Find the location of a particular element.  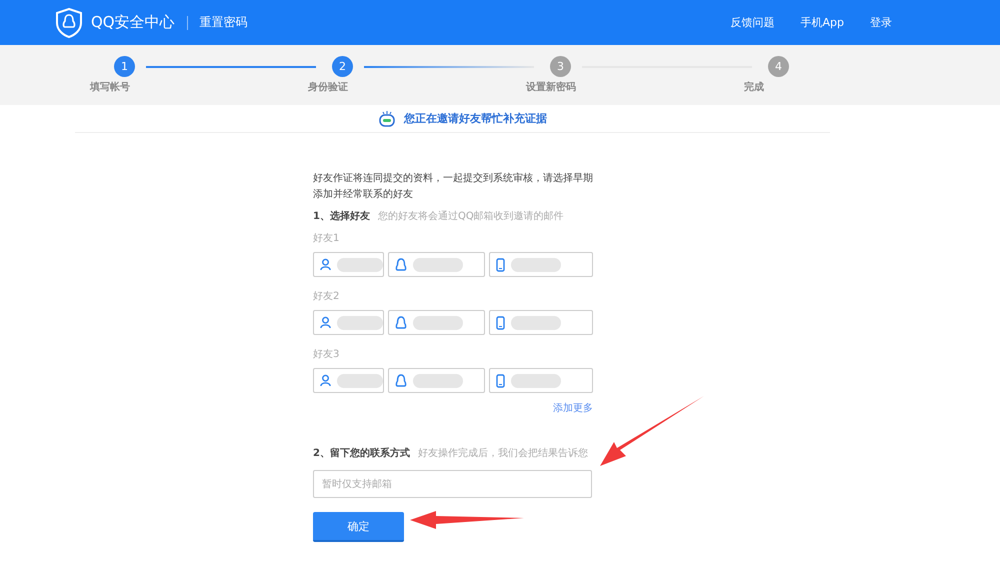

step-label: 身份验证 is located at coordinates (328, 87).